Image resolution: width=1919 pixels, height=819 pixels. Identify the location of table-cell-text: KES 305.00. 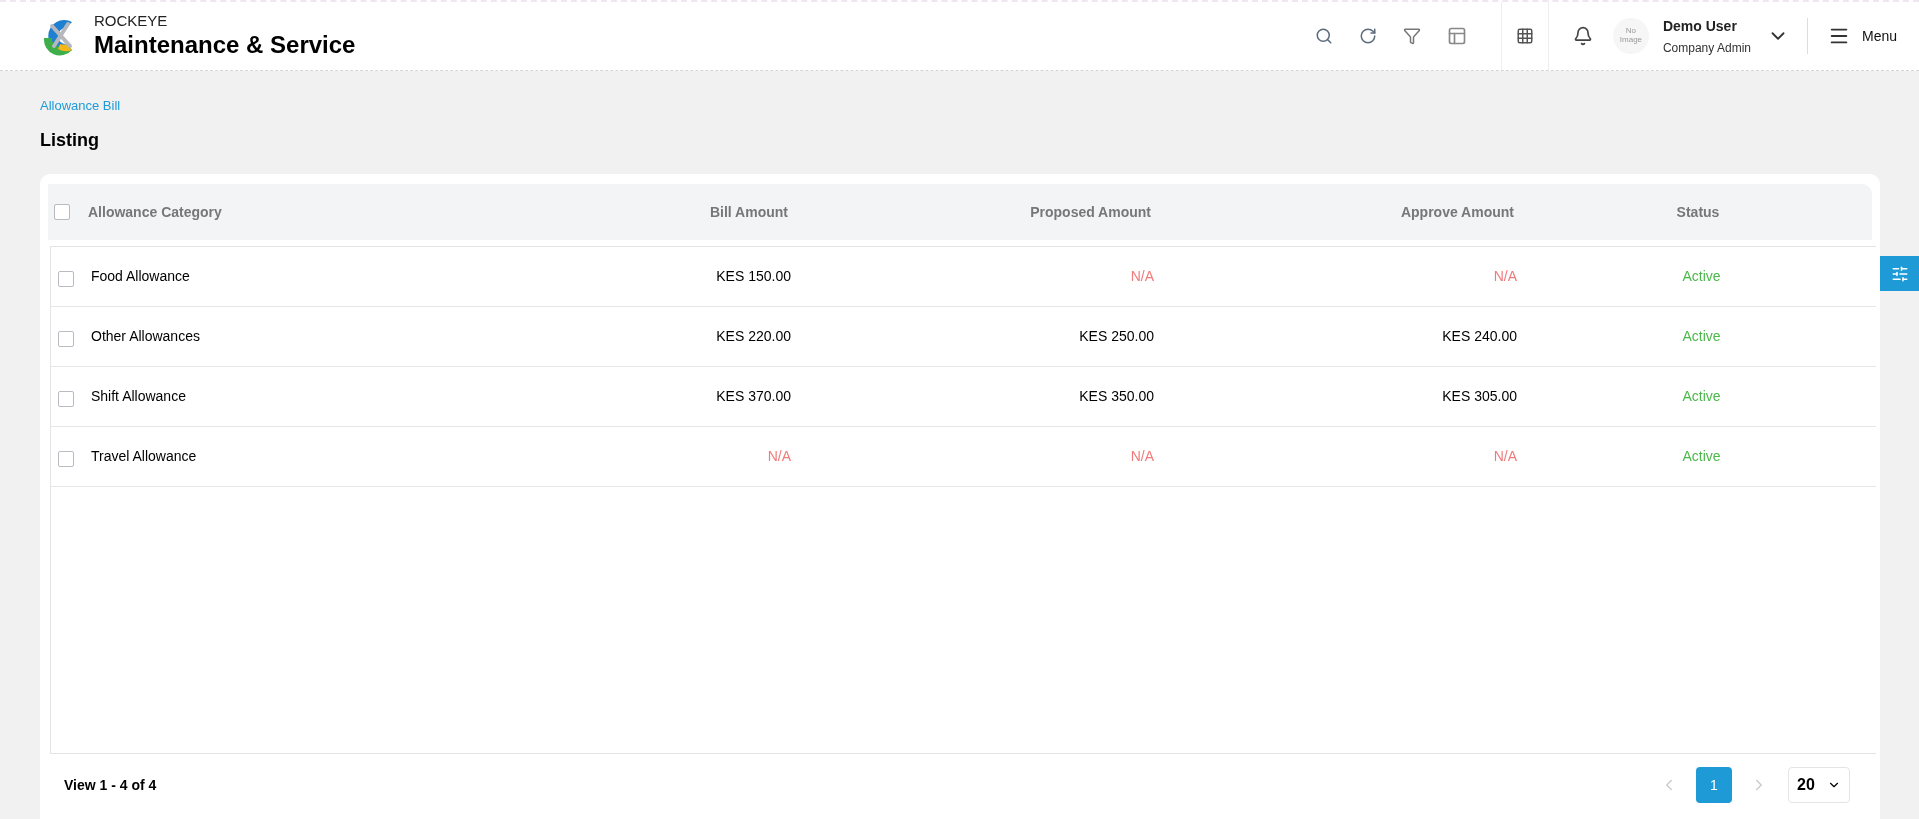
(1479, 396).